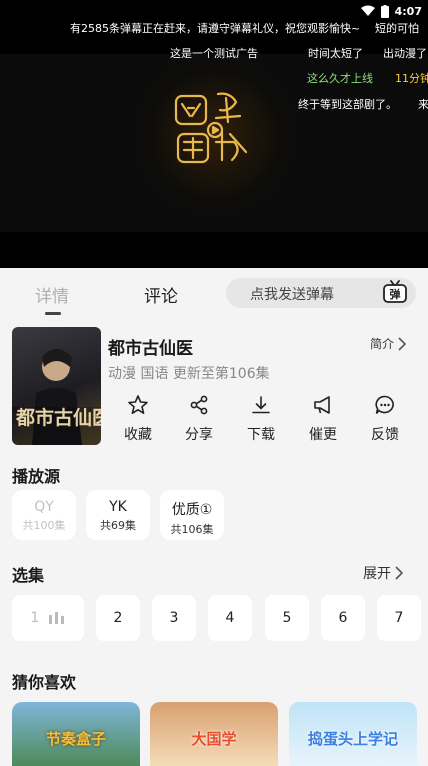 This screenshot has height=766, width=428. I want to click on share-button: 分享, so click(199, 419).